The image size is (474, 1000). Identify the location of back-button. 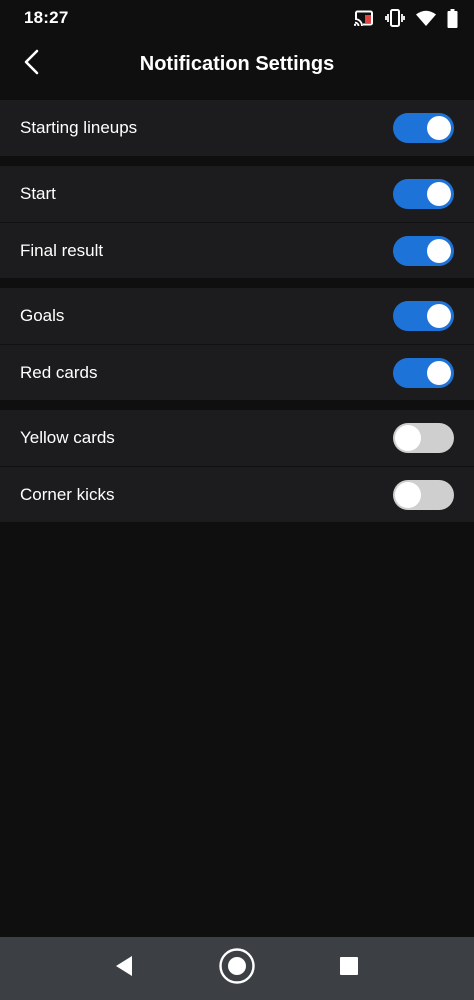
(32, 64).